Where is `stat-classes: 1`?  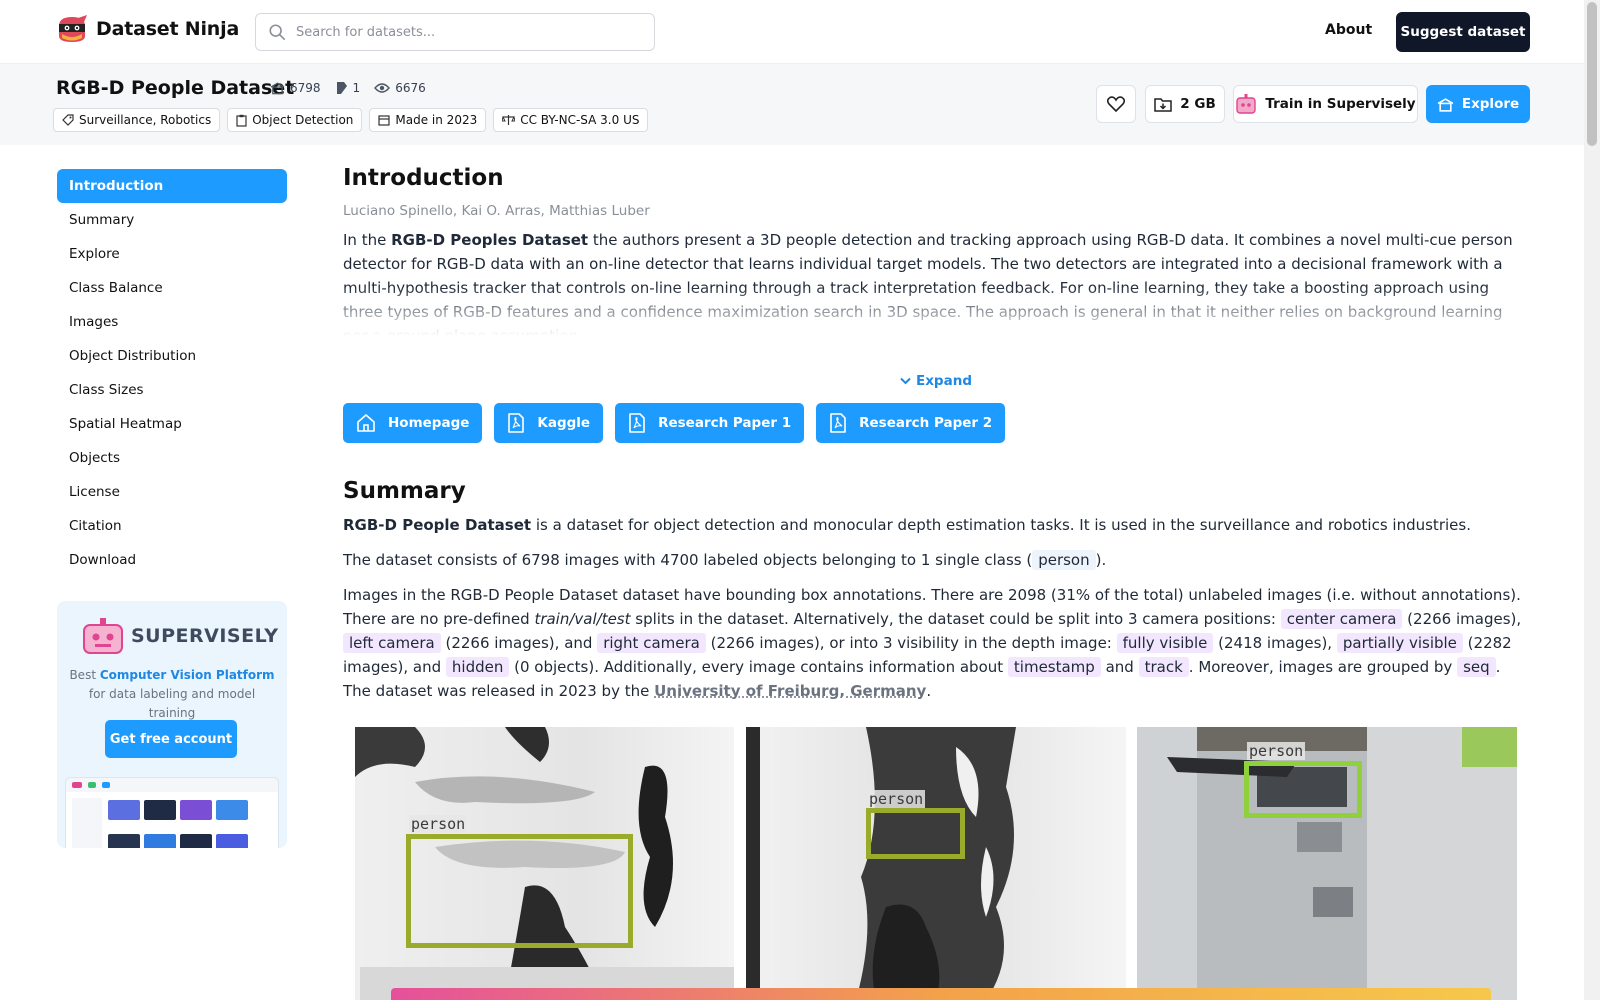 stat-classes: 1 is located at coordinates (347, 88).